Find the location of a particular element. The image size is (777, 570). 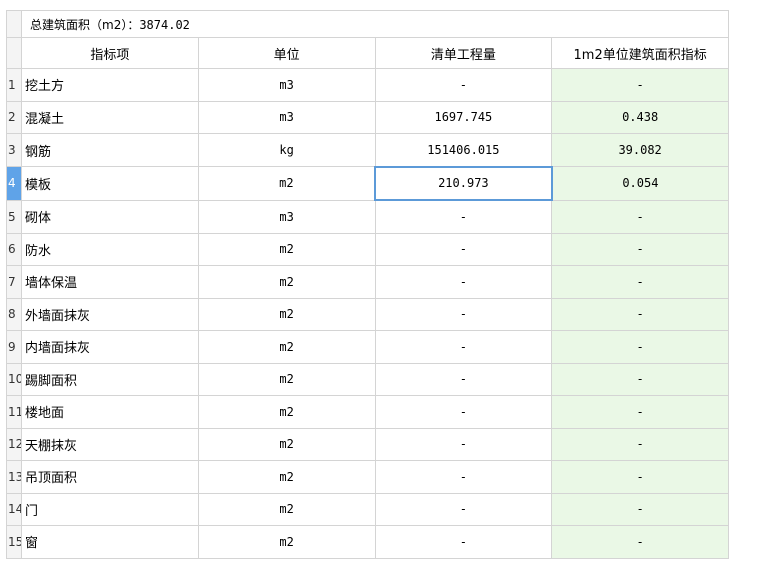

header-index: 1m2单位建筑面积指标 is located at coordinates (640, 53).